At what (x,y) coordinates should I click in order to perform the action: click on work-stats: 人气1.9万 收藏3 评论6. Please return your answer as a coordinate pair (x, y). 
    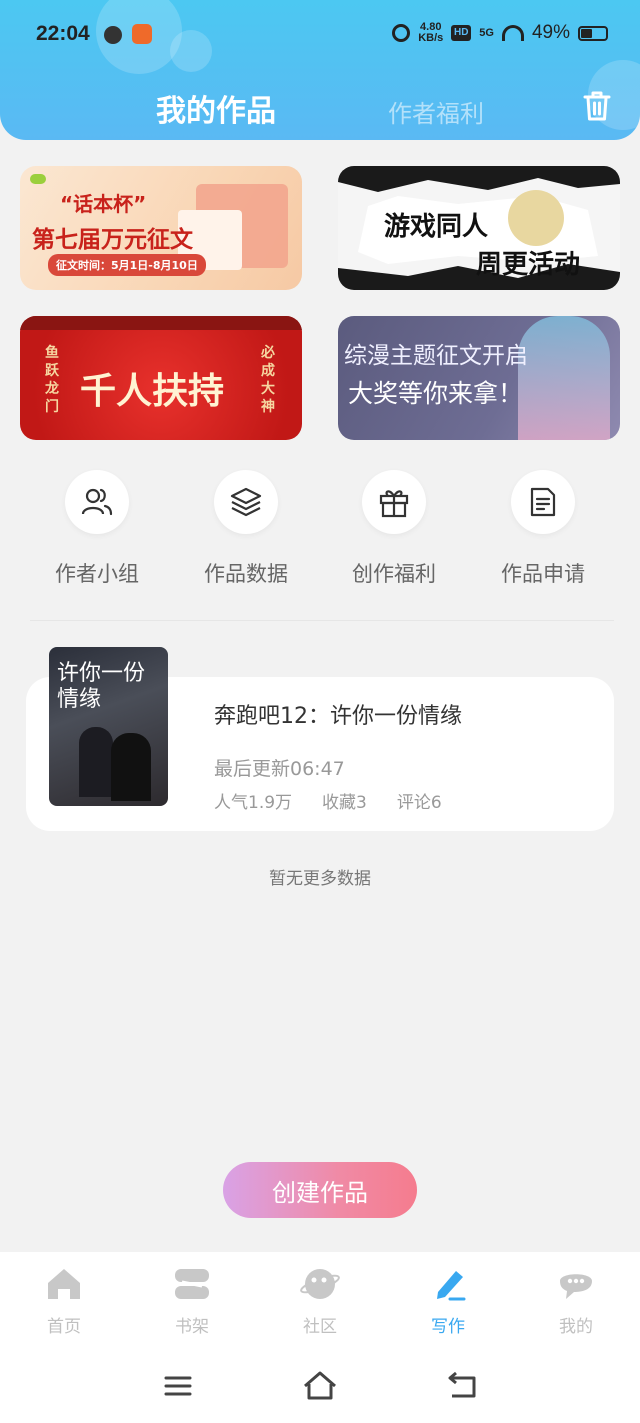
    Looking at the image, I should click on (328, 800).